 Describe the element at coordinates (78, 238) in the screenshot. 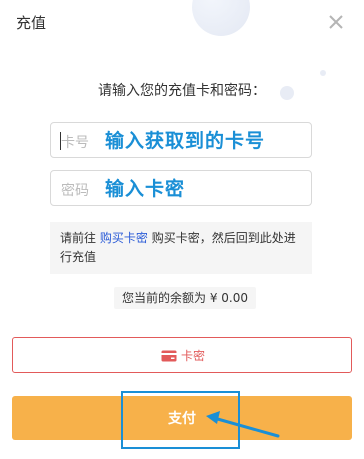

I see `tip-prefix: 请前往` at that location.